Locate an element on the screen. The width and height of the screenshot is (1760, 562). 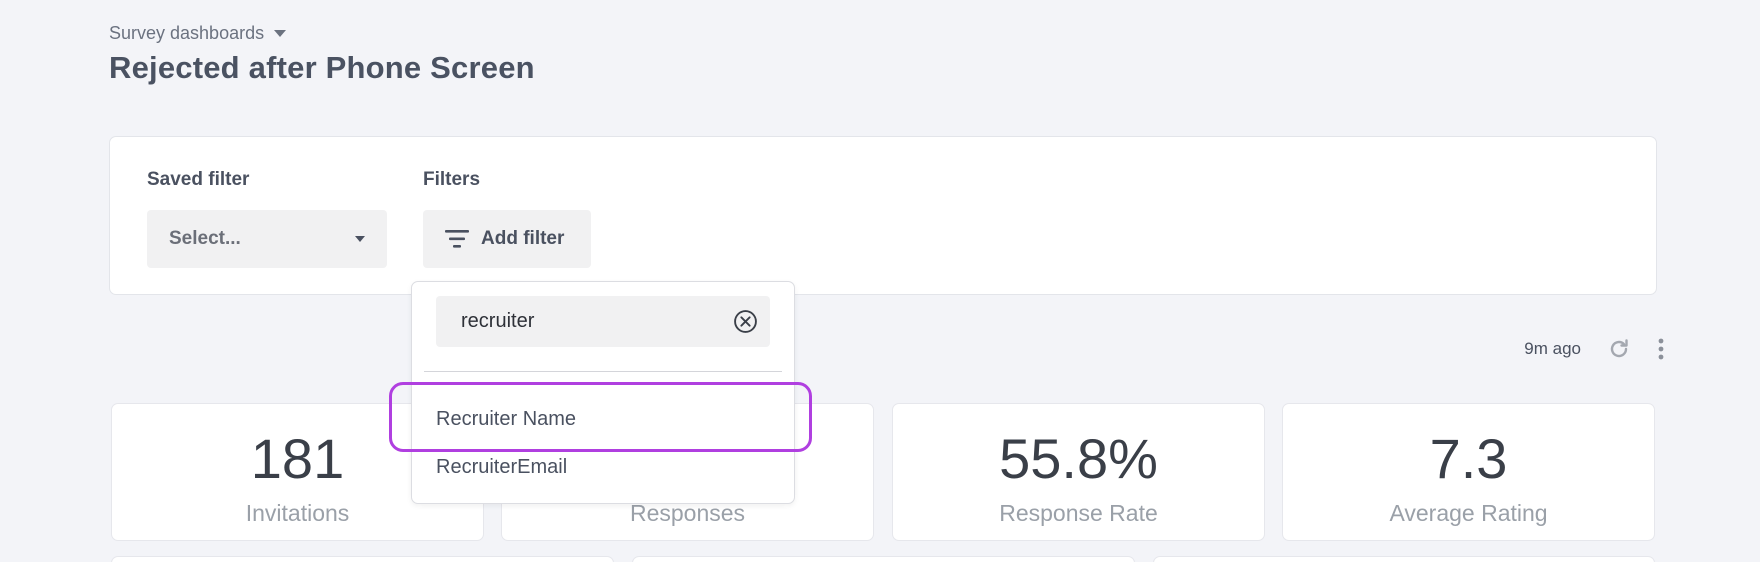
stat-label: Invitations is located at coordinates (297, 513).